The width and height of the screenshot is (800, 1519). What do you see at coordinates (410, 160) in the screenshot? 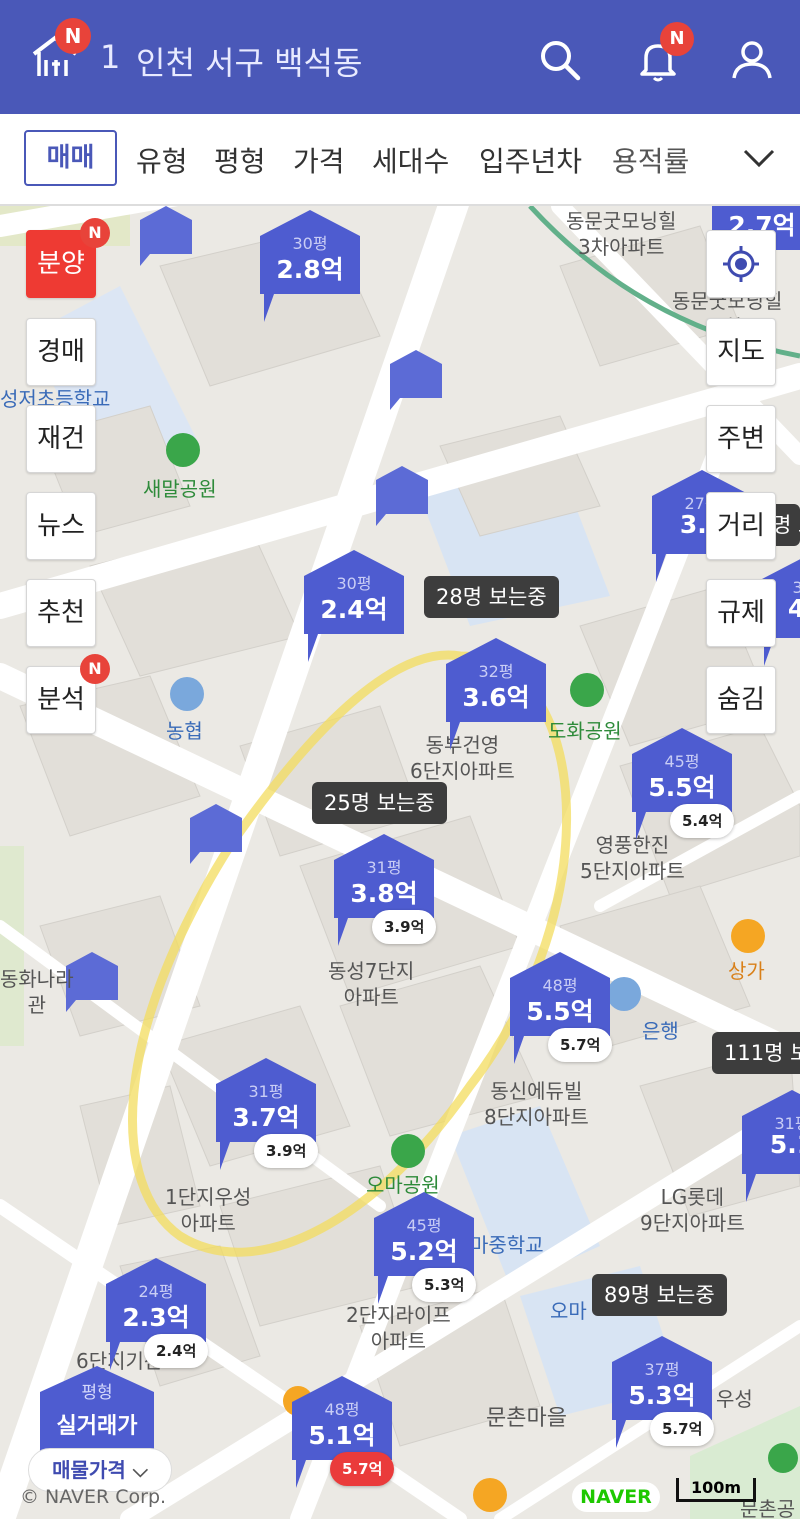
I see `filter-households: 세대수` at bounding box center [410, 160].